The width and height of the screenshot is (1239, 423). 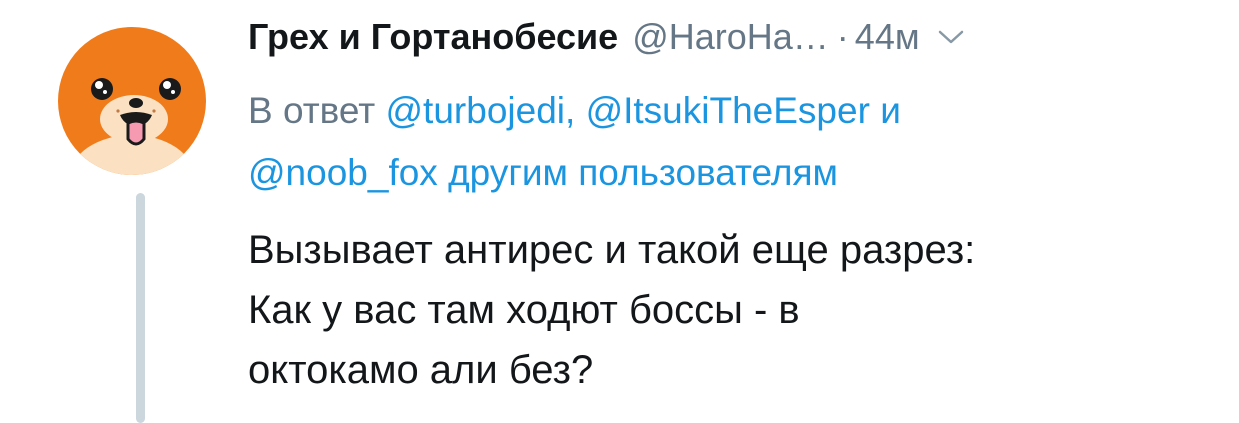 What do you see at coordinates (612, 250) in the screenshot?
I see `tweet-line: Вызывает антирес и такой еще разрез:` at bounding box center [612, 250].